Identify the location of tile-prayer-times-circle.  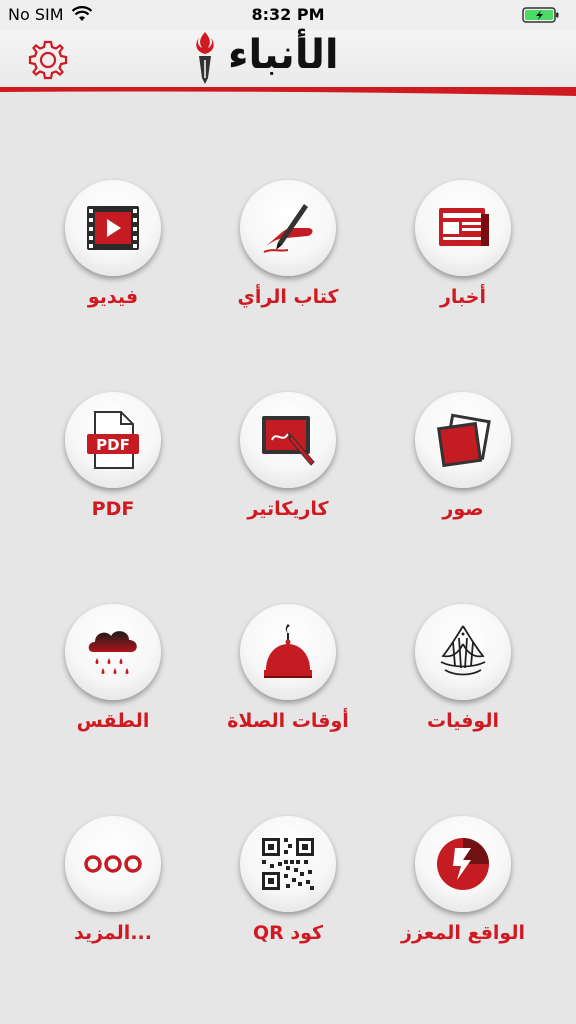
(288, 652).